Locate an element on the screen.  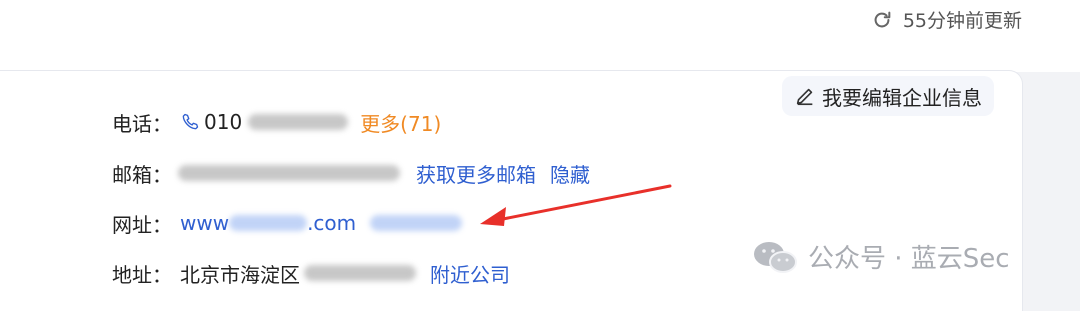
nearby-companies-link: 附近公司 is located at coordinates (470, 273).